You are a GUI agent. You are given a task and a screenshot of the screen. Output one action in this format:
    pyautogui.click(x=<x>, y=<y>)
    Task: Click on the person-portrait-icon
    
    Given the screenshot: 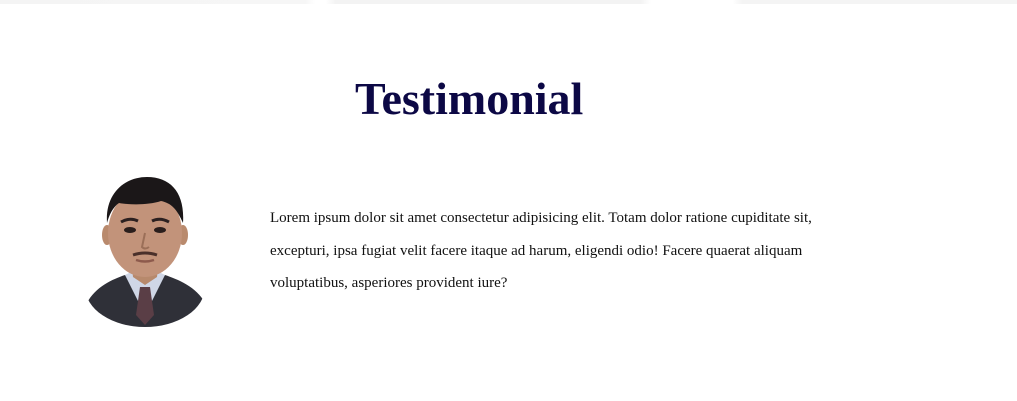 What is the action you would take?
    pyautogui.click(x=145, y=251)
    